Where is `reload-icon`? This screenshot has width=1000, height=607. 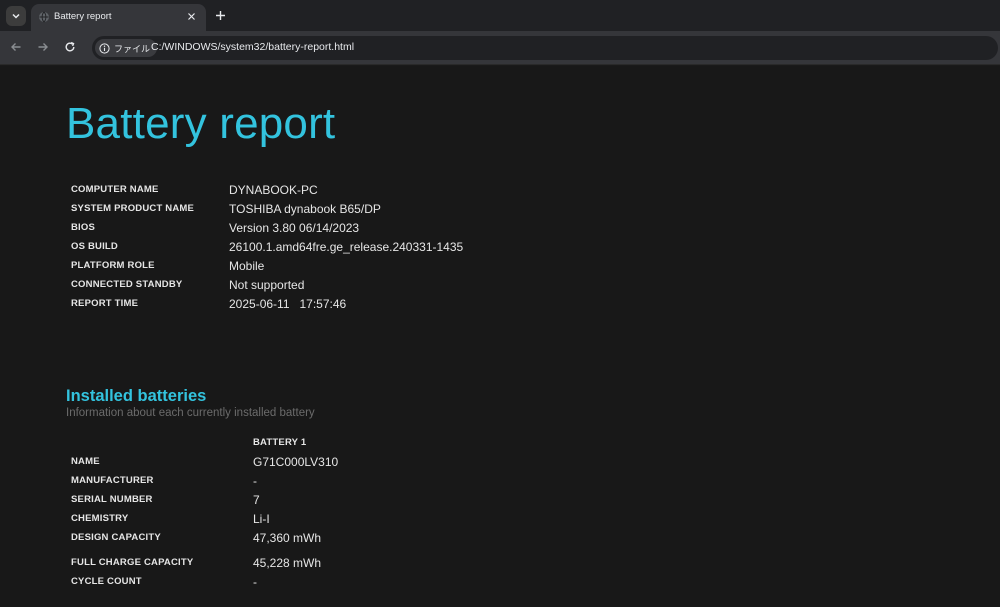
reload-icon is located at coordinates (70, 46).